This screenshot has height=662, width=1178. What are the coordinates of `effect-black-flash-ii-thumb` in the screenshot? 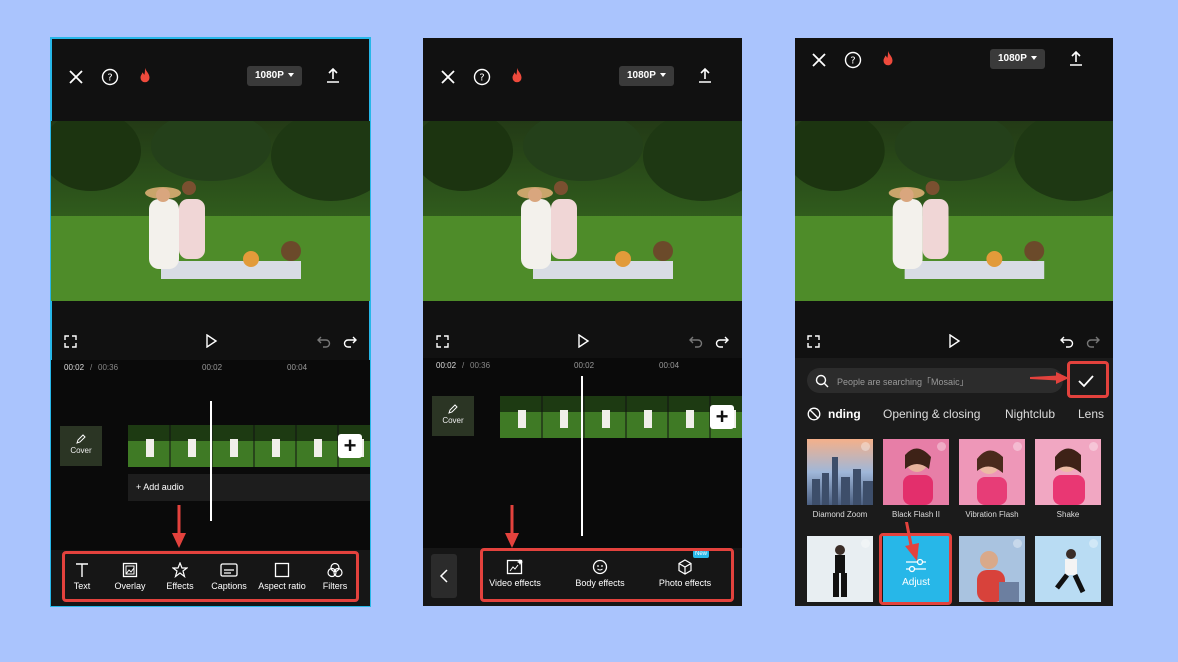 It's located at (916, 472).